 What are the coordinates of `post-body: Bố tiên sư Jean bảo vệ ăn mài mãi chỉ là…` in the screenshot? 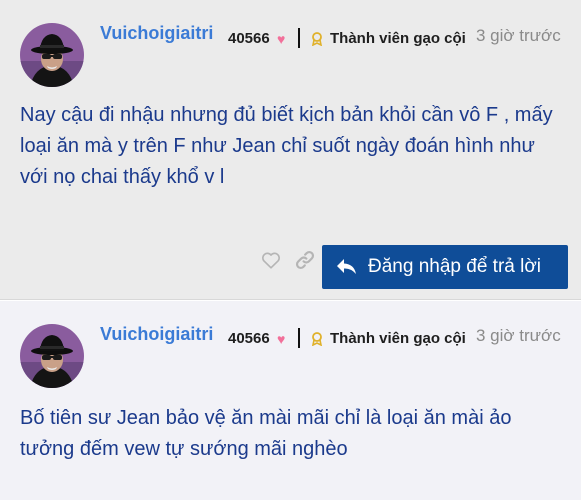 It's located at (266, 433).